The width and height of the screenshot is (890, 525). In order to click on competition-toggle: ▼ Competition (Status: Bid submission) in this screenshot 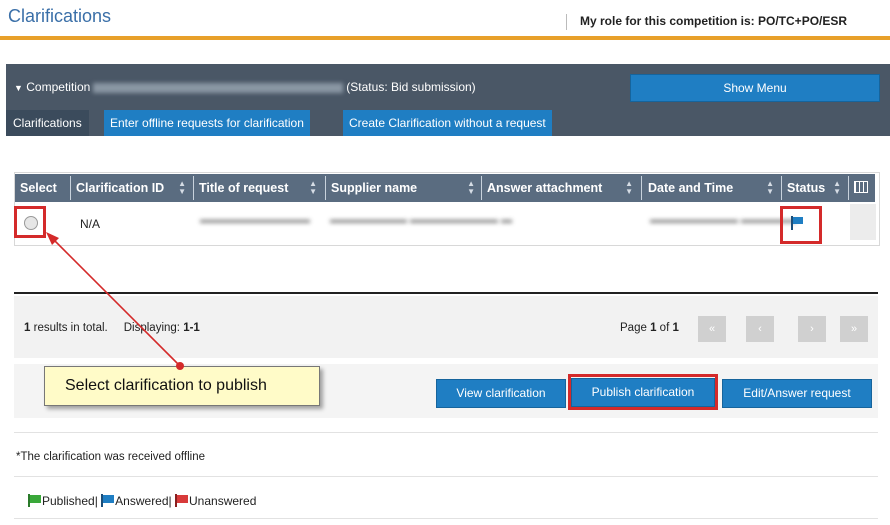, I will do `click(245, 87)`.